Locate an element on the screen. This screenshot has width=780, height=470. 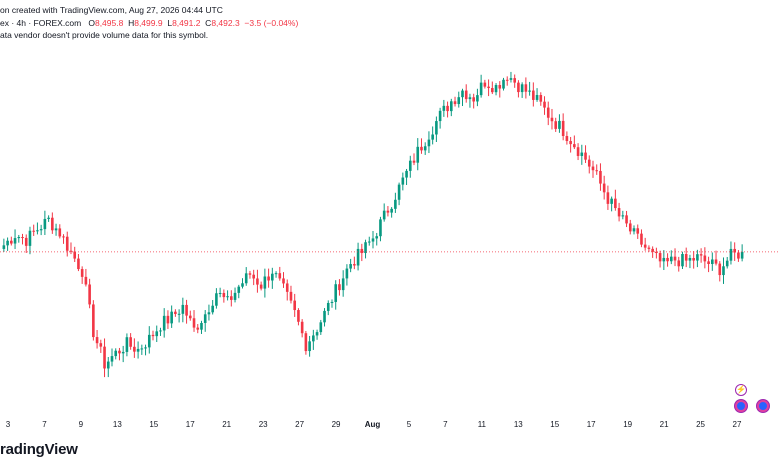
x-axis-tick-label: 25 is located at coordinates (700, 424).